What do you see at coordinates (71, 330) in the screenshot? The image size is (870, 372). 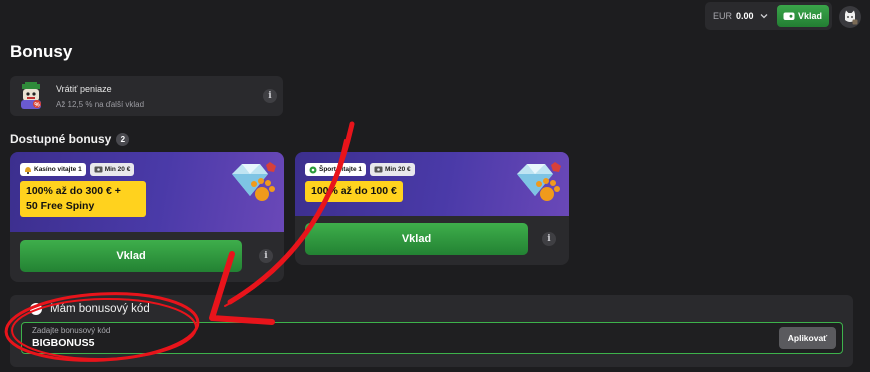 I see `promo-code-field-label: Zadajte bonusový kód` at bounding box center [71, 330].